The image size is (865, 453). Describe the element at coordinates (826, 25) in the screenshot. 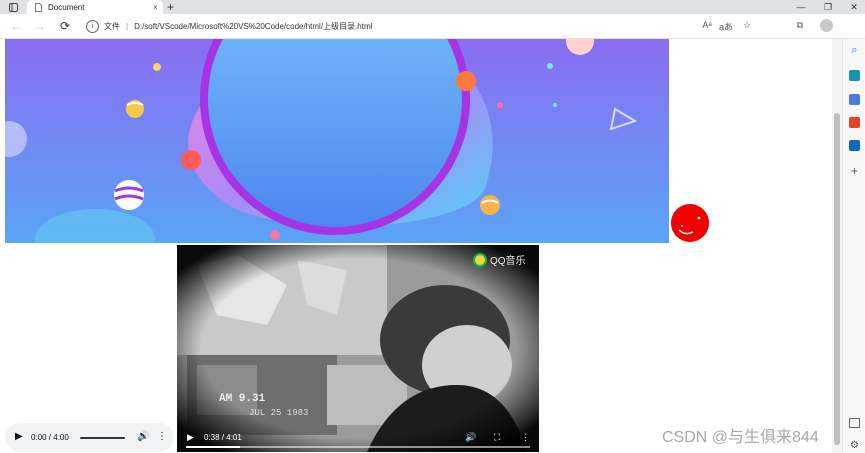

I see `avatar` at that location.